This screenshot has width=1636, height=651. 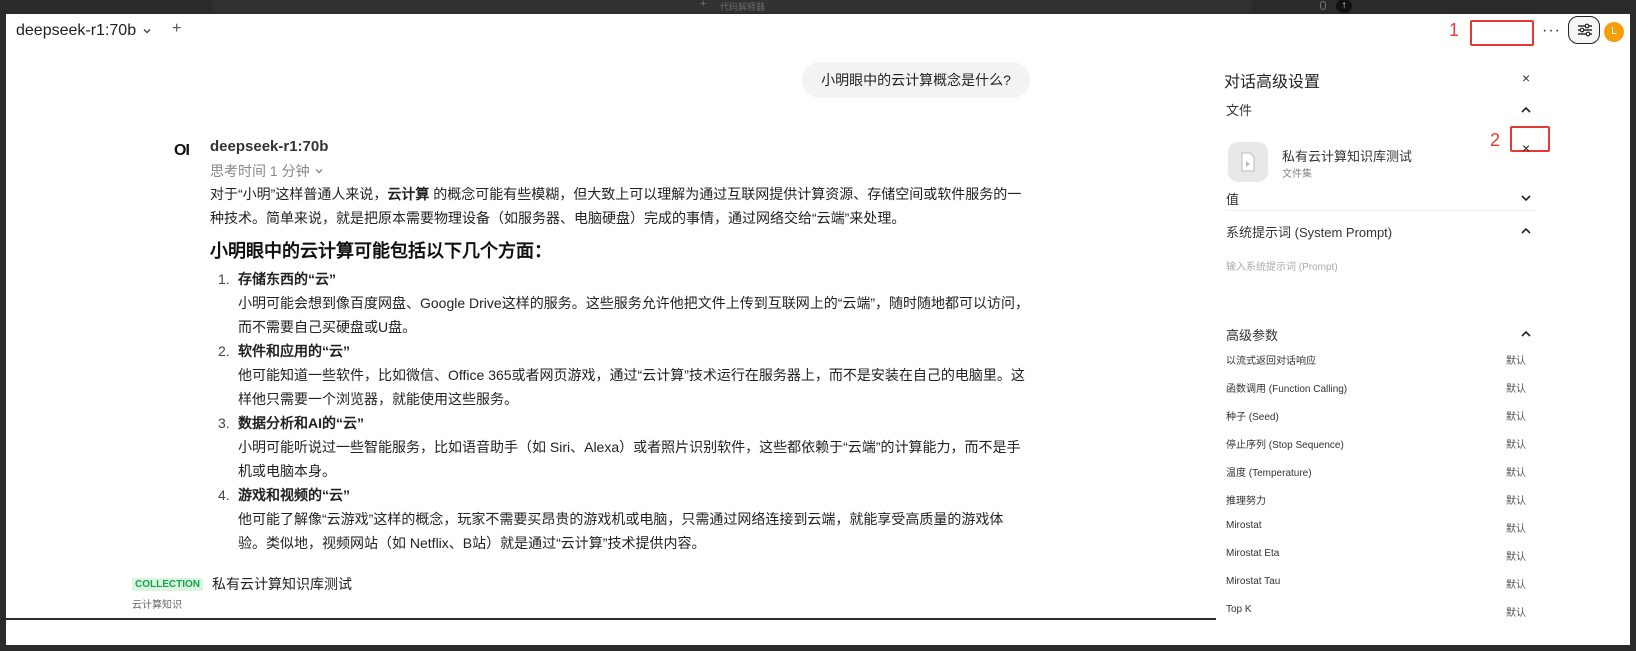 I want to click on sliders-icon, so click(x=1585, y=30).